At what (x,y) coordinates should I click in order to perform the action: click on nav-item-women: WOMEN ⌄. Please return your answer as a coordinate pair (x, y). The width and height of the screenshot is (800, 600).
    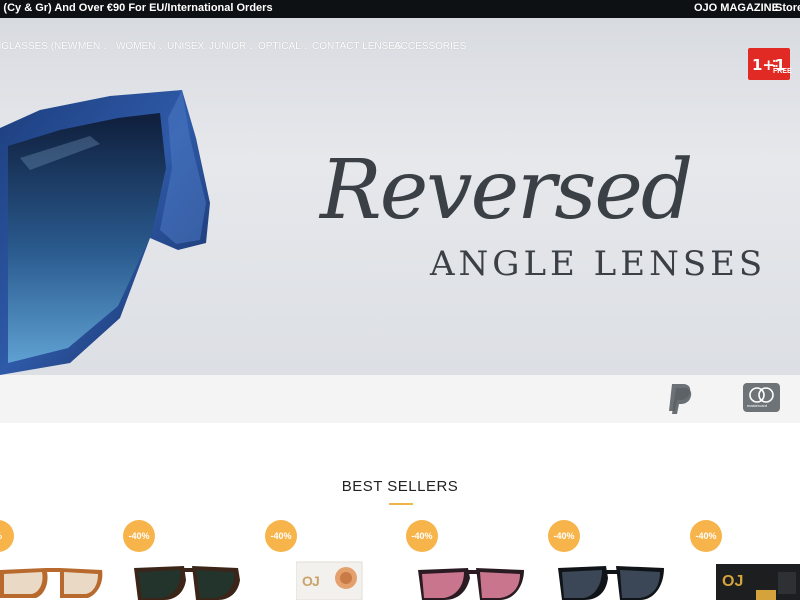
    Looking at the image, I should click on (139, 46).